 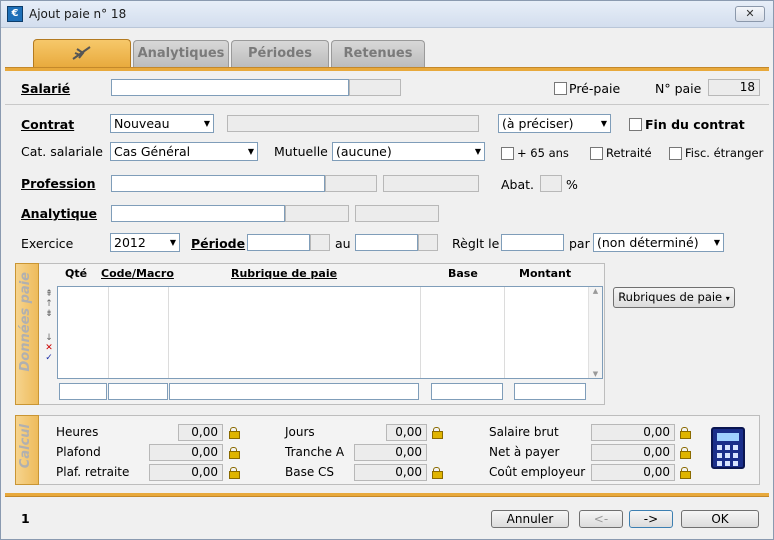 I want to click on move-top-icon: ⇞, so click(x=49, y=294).